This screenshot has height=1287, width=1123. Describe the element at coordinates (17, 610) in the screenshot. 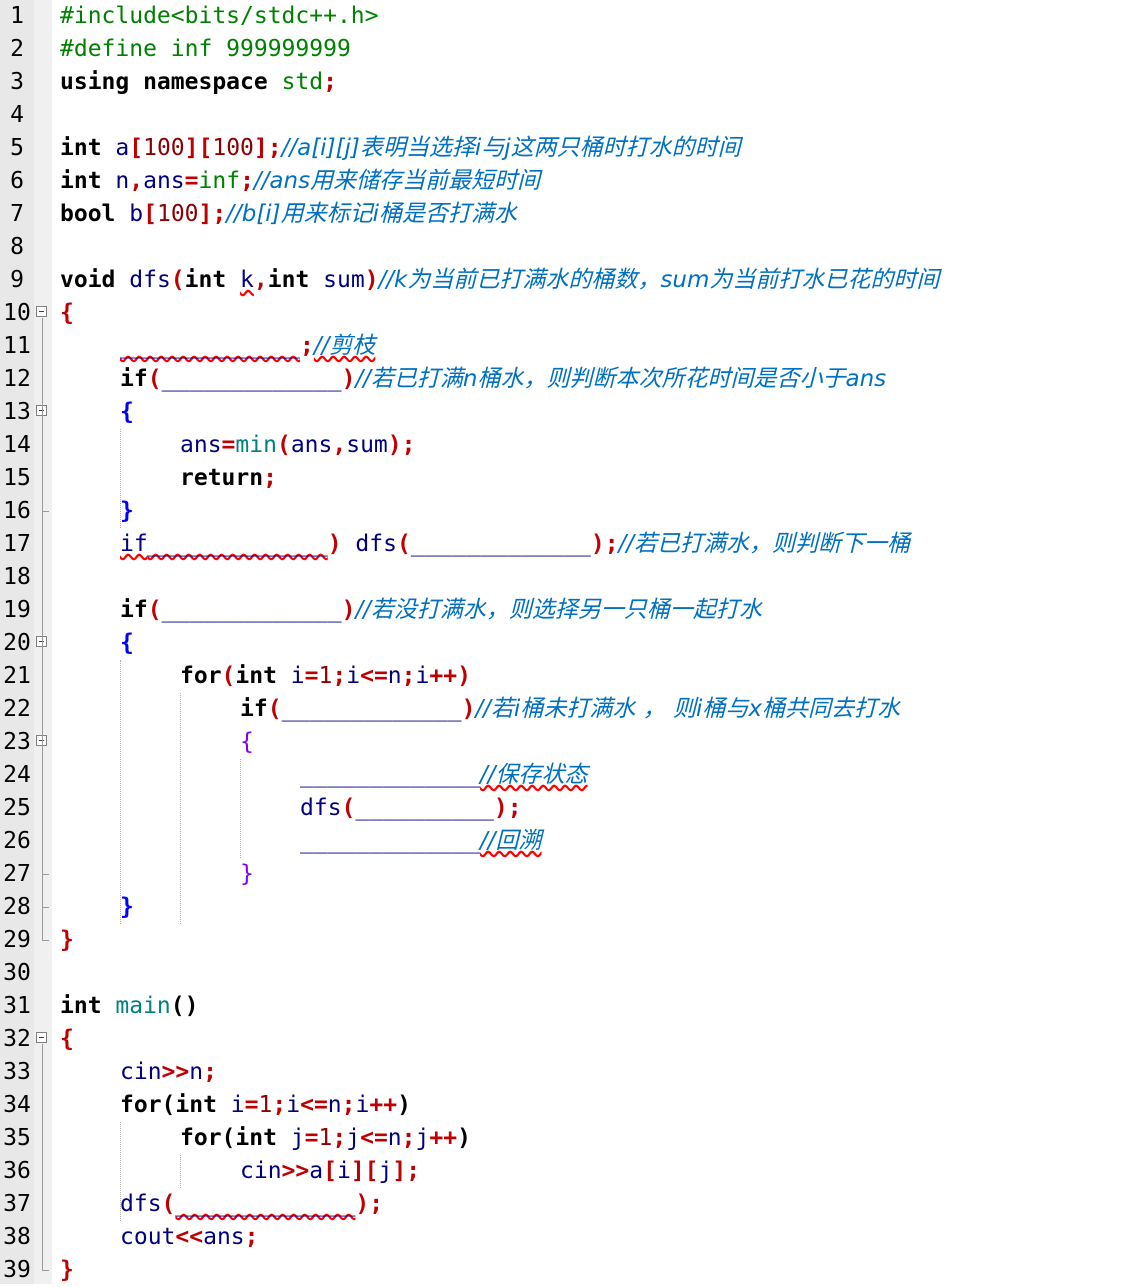

I see `line-number: 19` at that location.